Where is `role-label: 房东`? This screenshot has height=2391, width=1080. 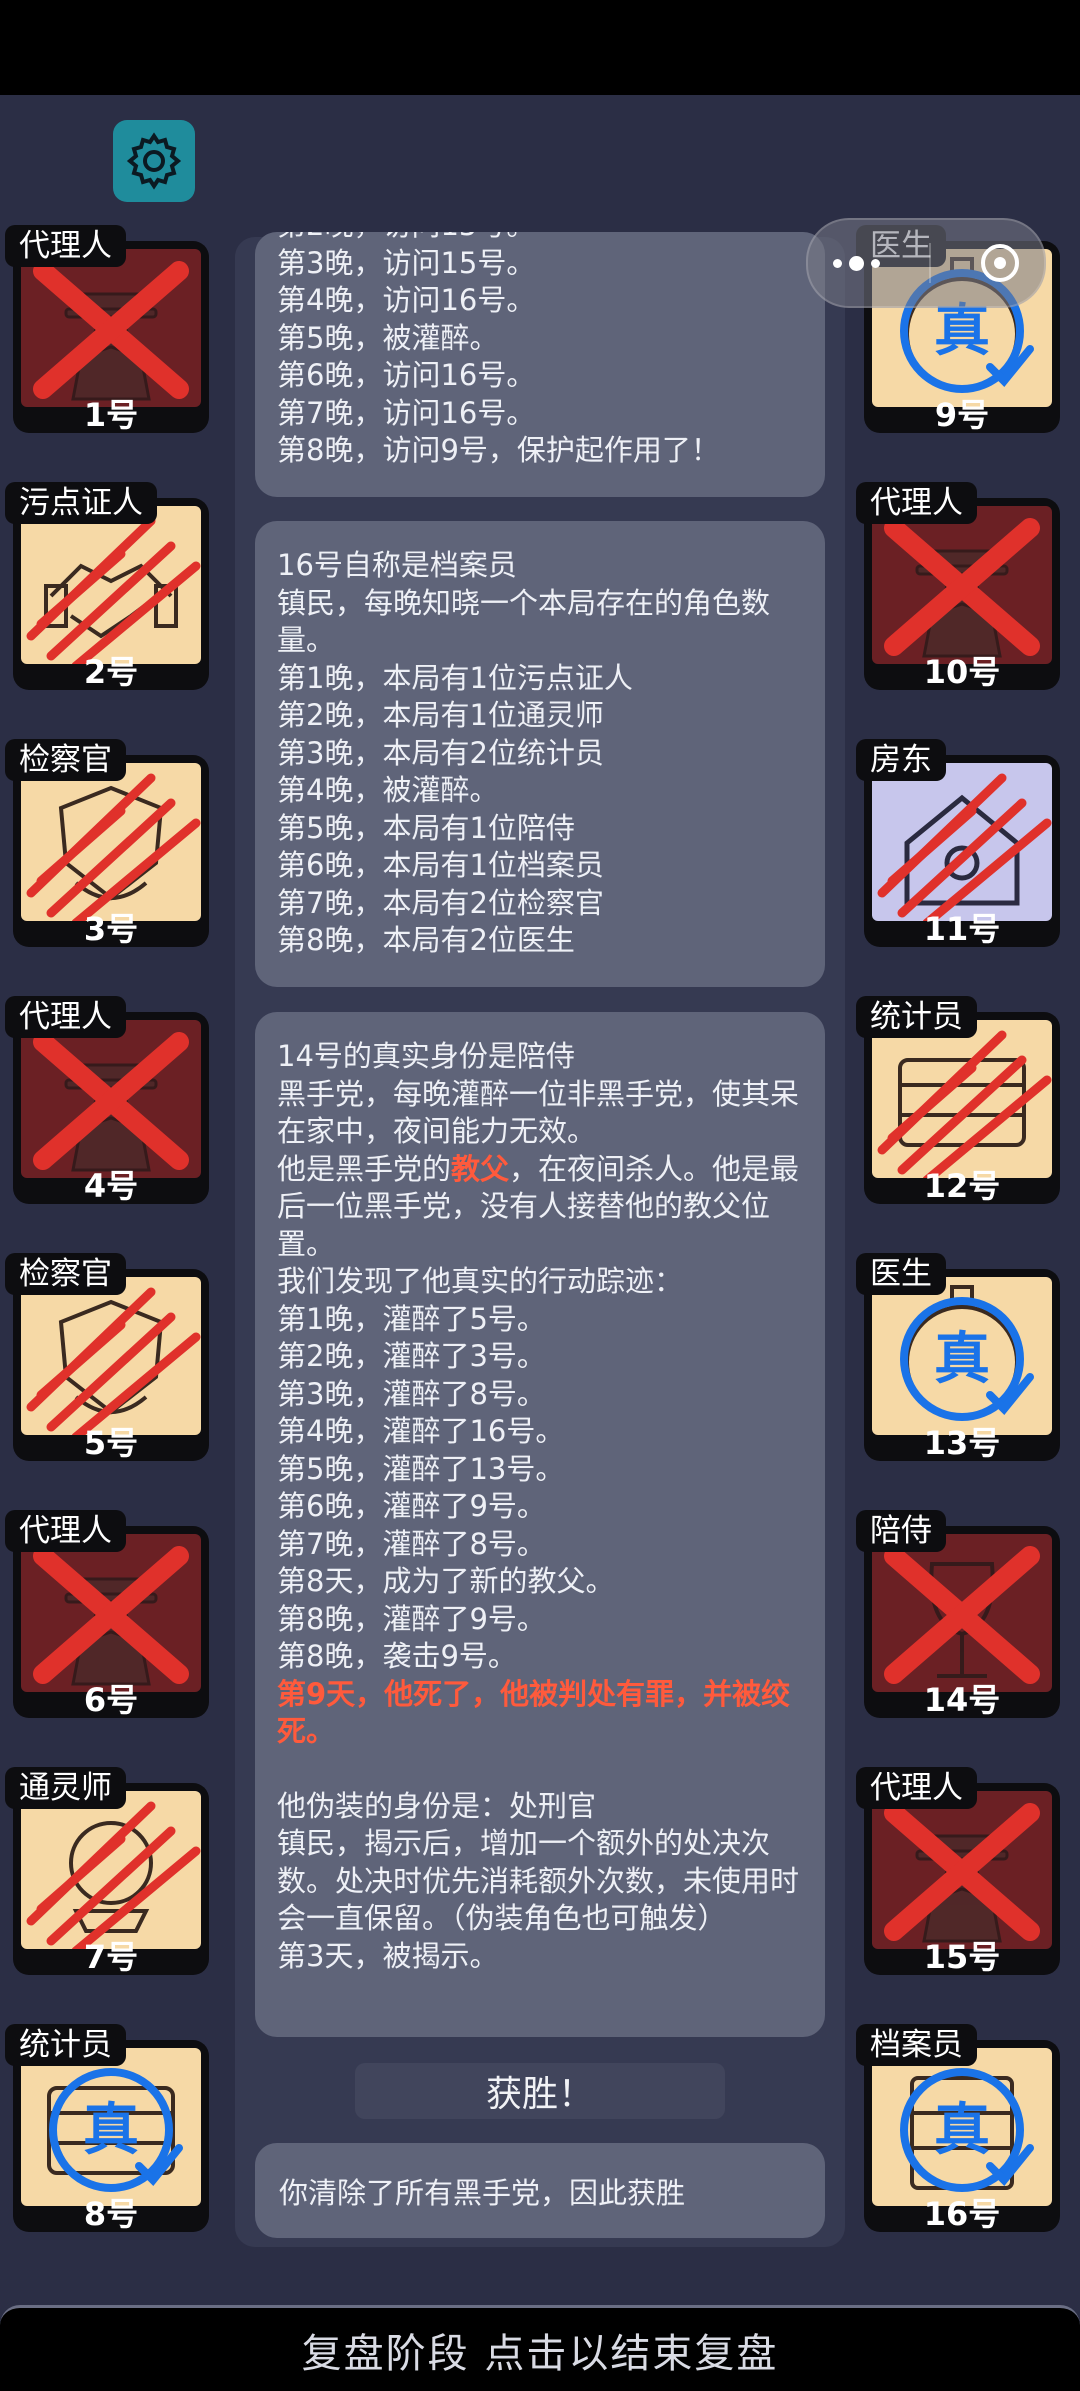 role-label: 房东 is located at coordinates (901, 760).